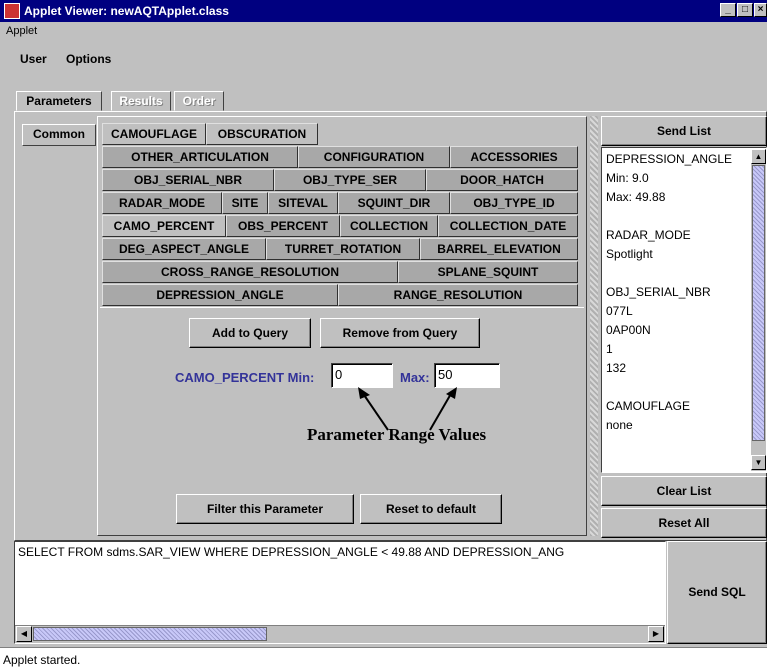 Image resolution: width=767 pixels, height=671 pixels. I want to click on list-item: CAMOUFLAGE, so click(648, 406).